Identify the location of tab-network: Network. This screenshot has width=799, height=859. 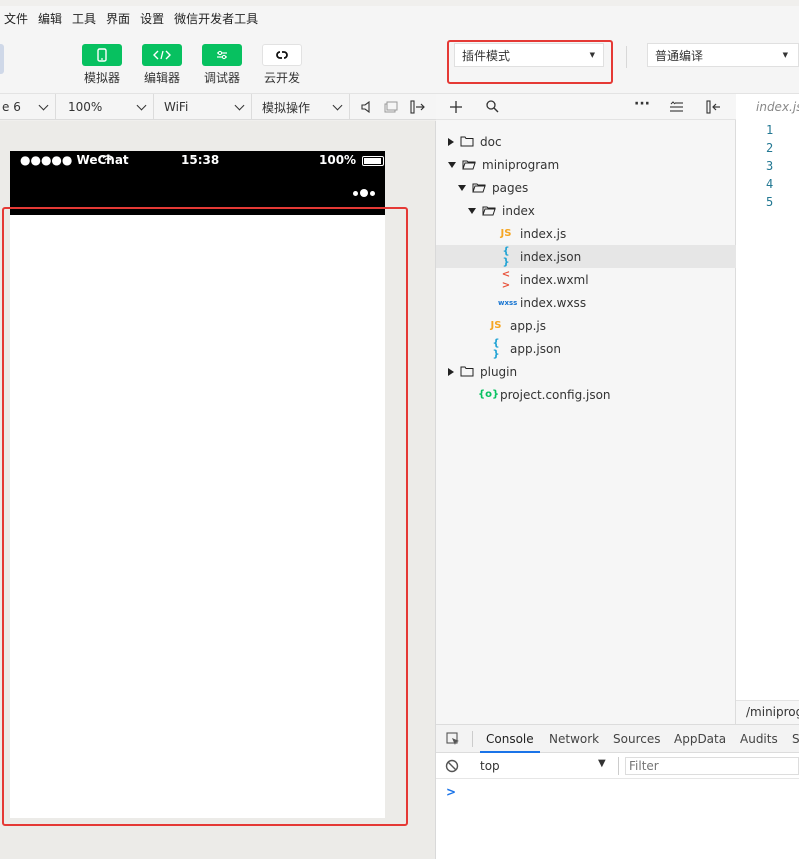
(574, 739).